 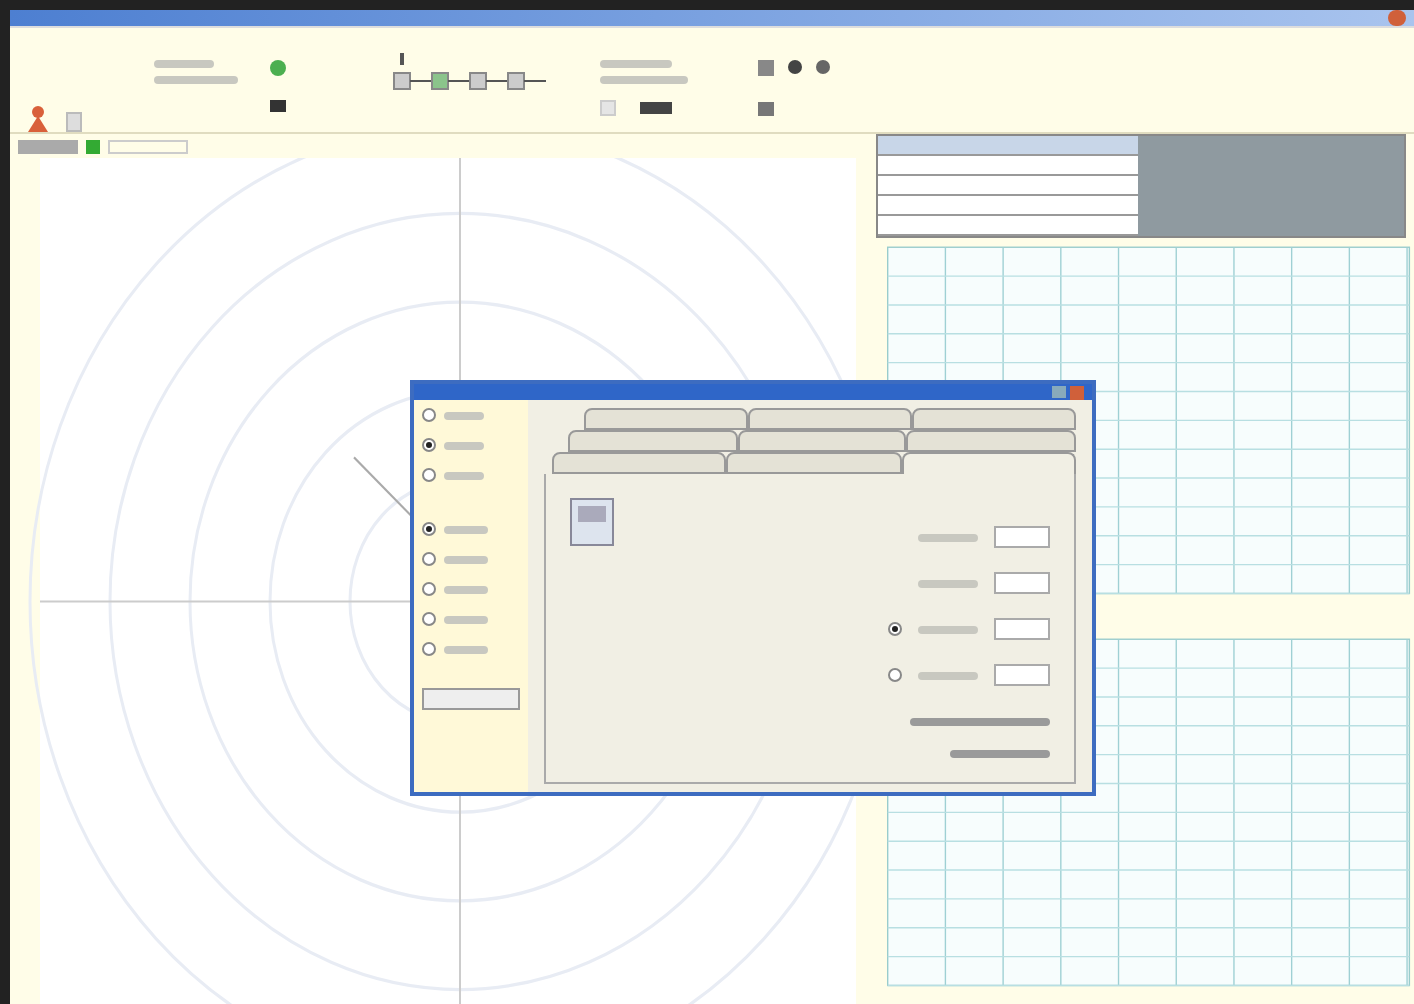 I want to click on person-icon, so click(x=38, y=118).